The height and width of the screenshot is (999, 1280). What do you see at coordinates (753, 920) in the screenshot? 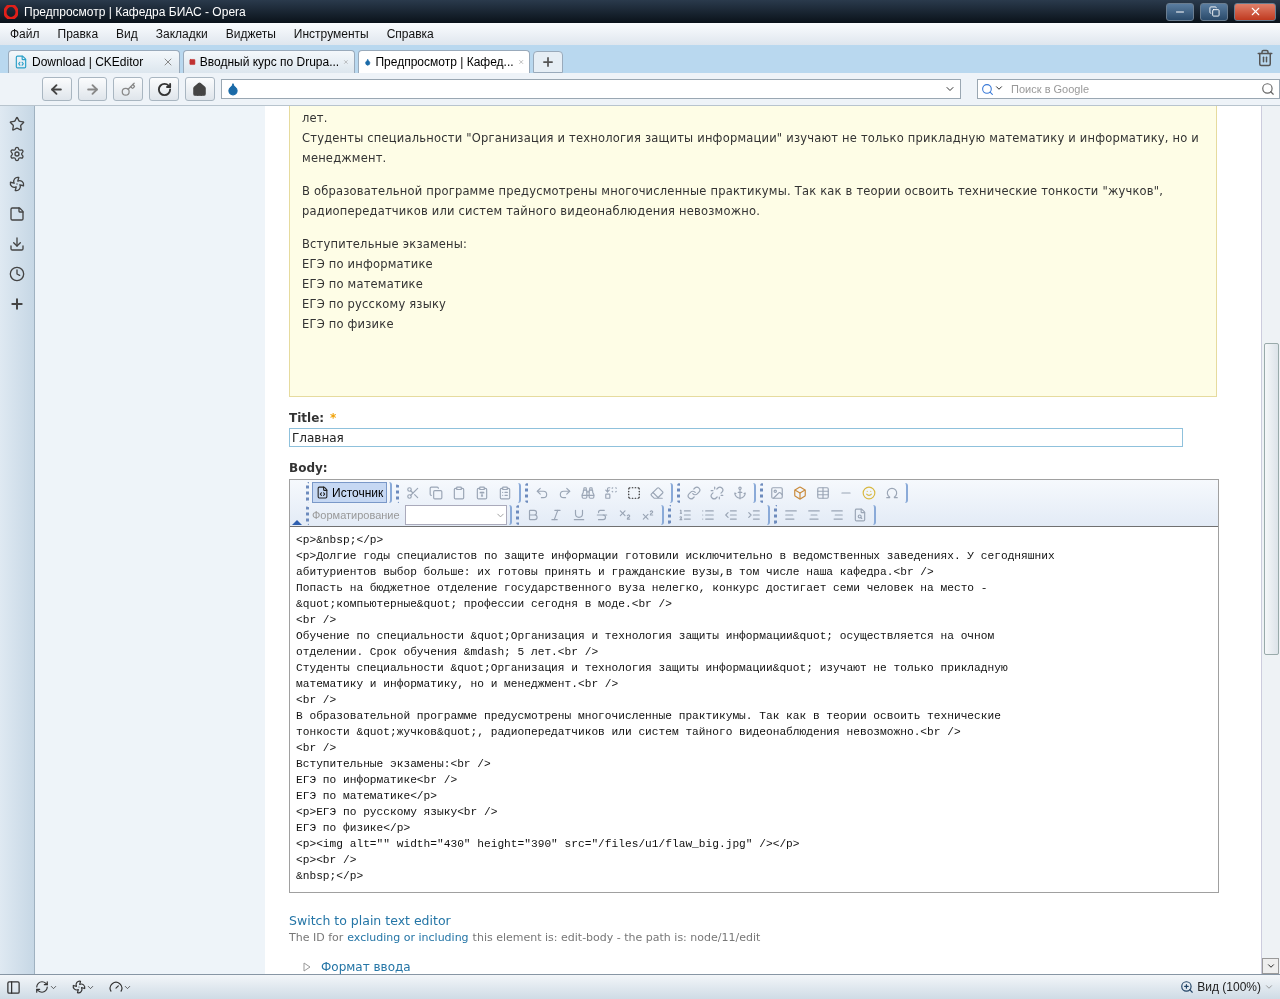
I see `switch-editor-link: Switch to plain text editor` at bounding box center [753, 920].